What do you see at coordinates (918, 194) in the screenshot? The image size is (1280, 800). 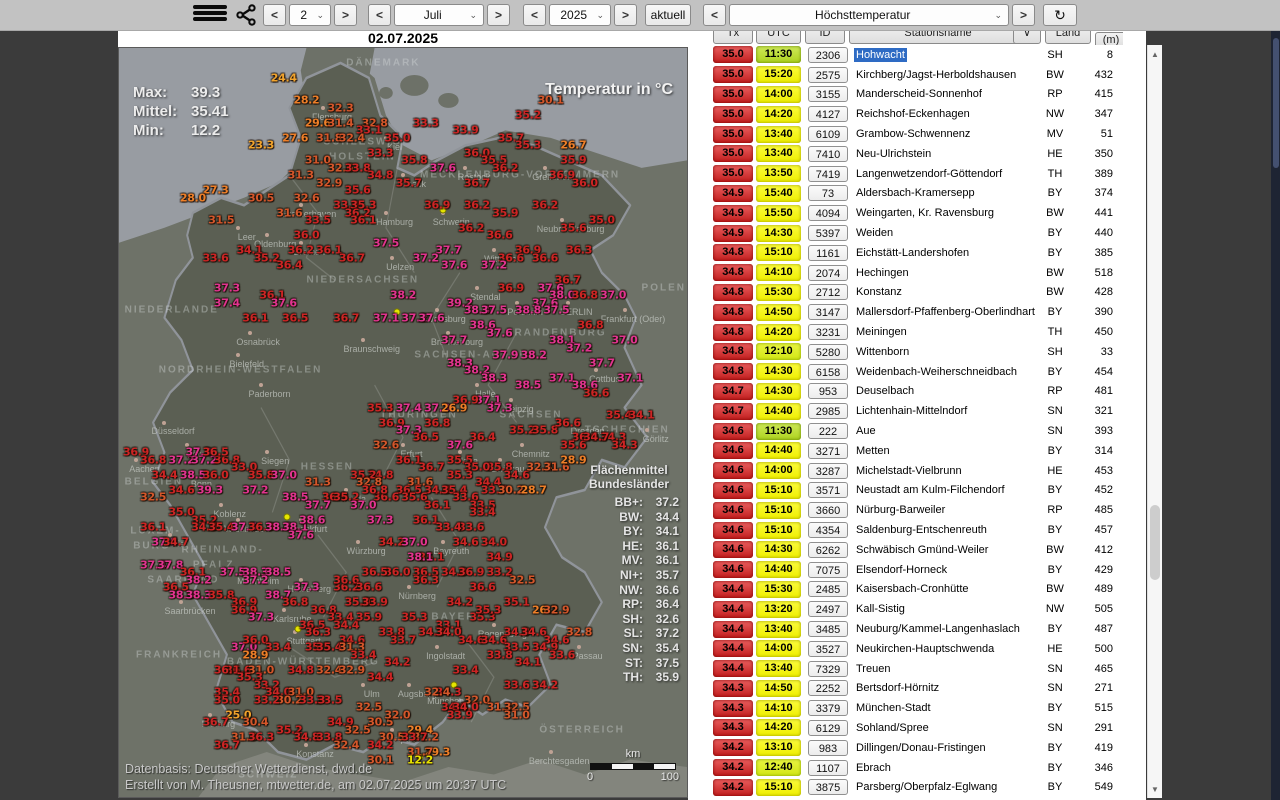 I see `table-row: 34.9 15:40 73 Aldersbach-Kramersepp BY 374` at bounding box center [918, 194].